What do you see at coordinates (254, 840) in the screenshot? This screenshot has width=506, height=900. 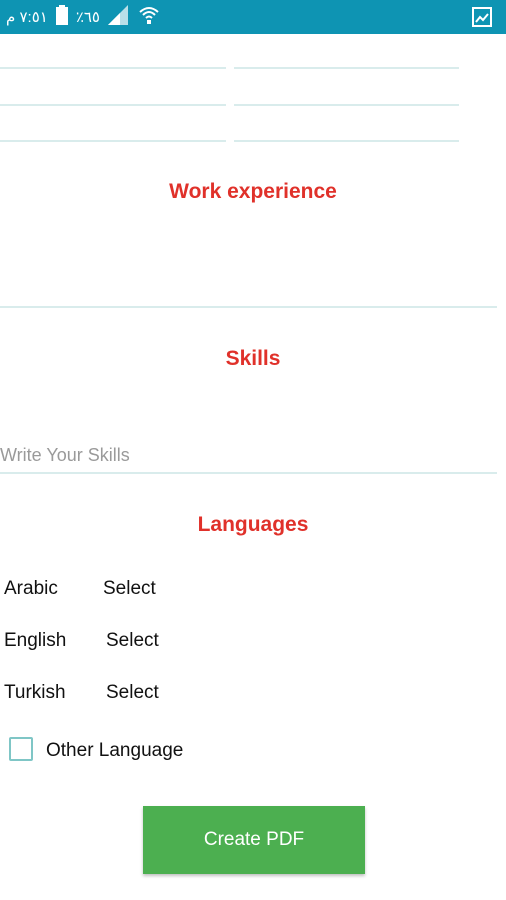 I see `create-pdf-button: Create PDF` at bounding box center [254, 840].